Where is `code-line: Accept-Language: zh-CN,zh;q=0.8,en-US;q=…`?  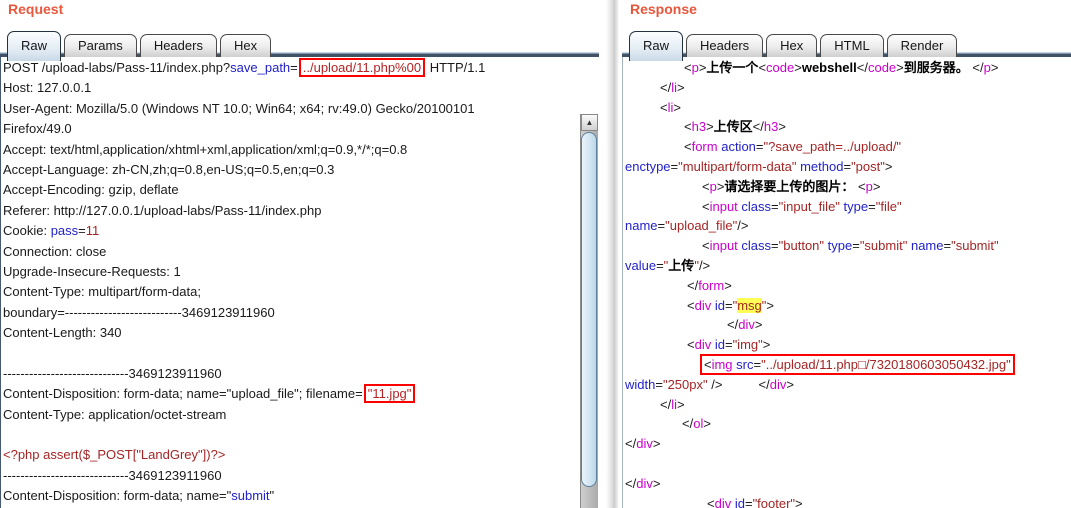 code-line: Accept-Language: zh-CN,zh;q=0.8,en-US;q=… is located at coordinates (169, 169).